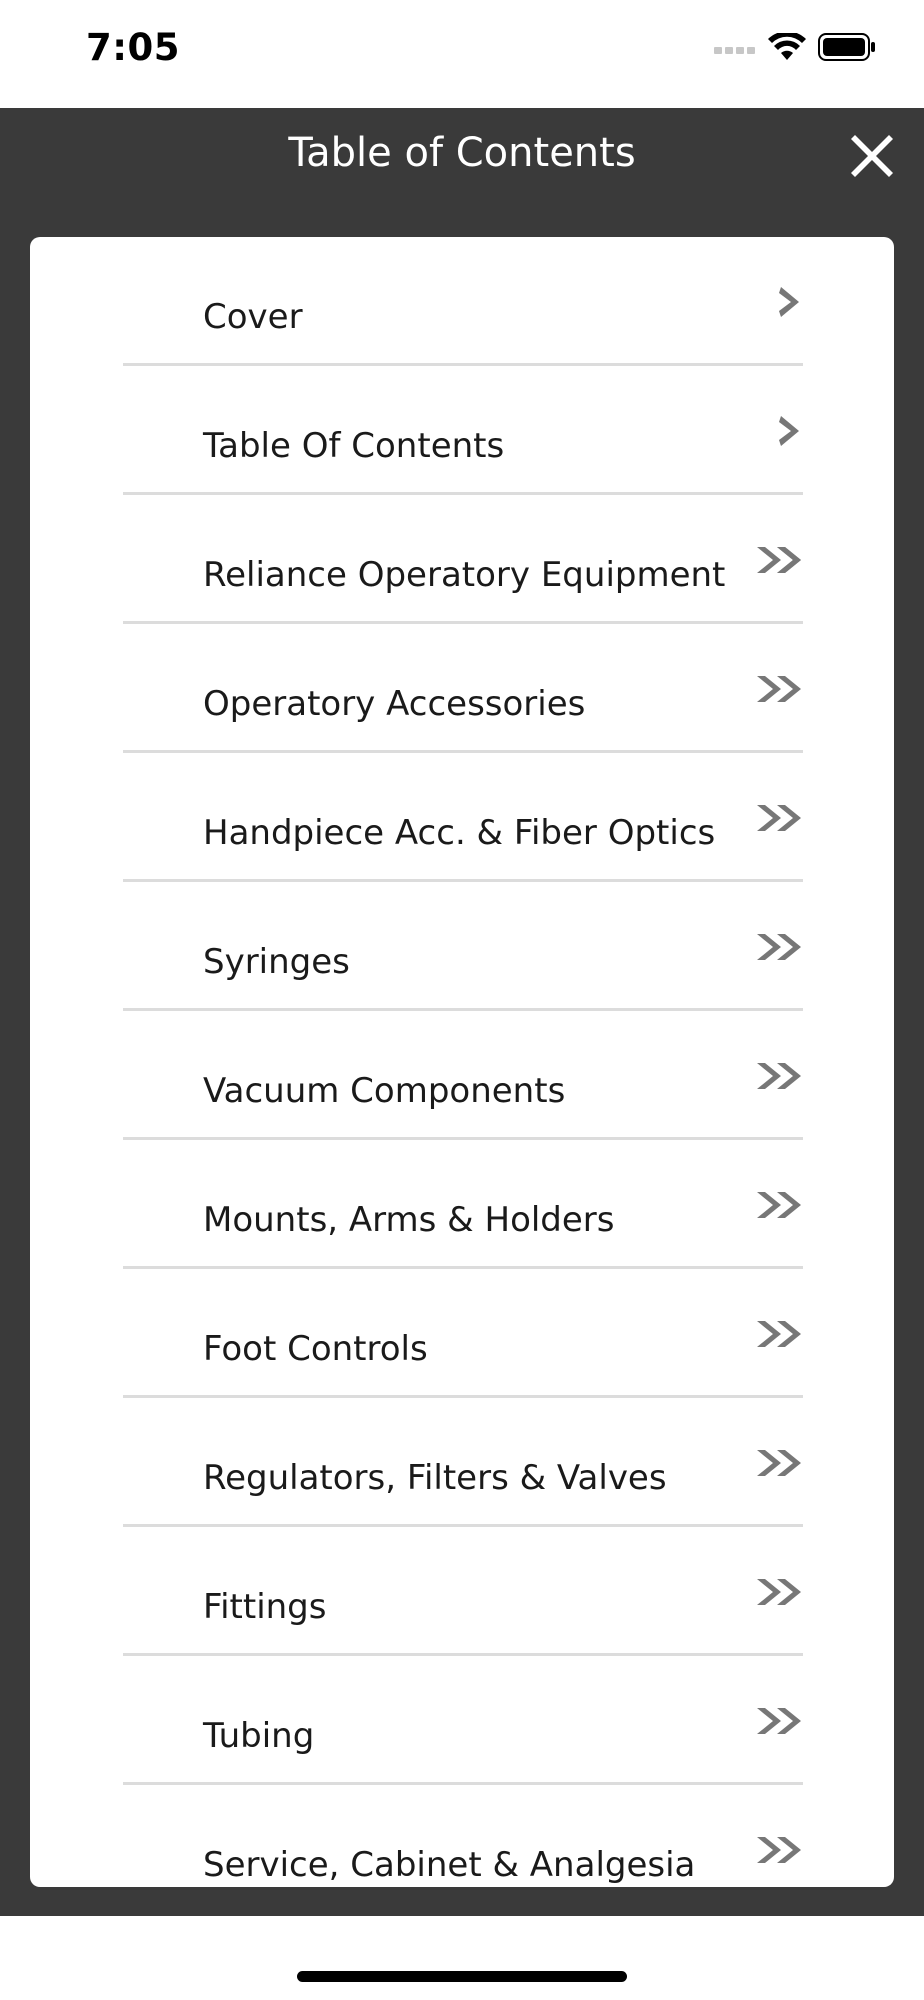  Describe the element at coordinates (463, 301) in the screenshot. I see `toc-item-cover: Cover` at that location.